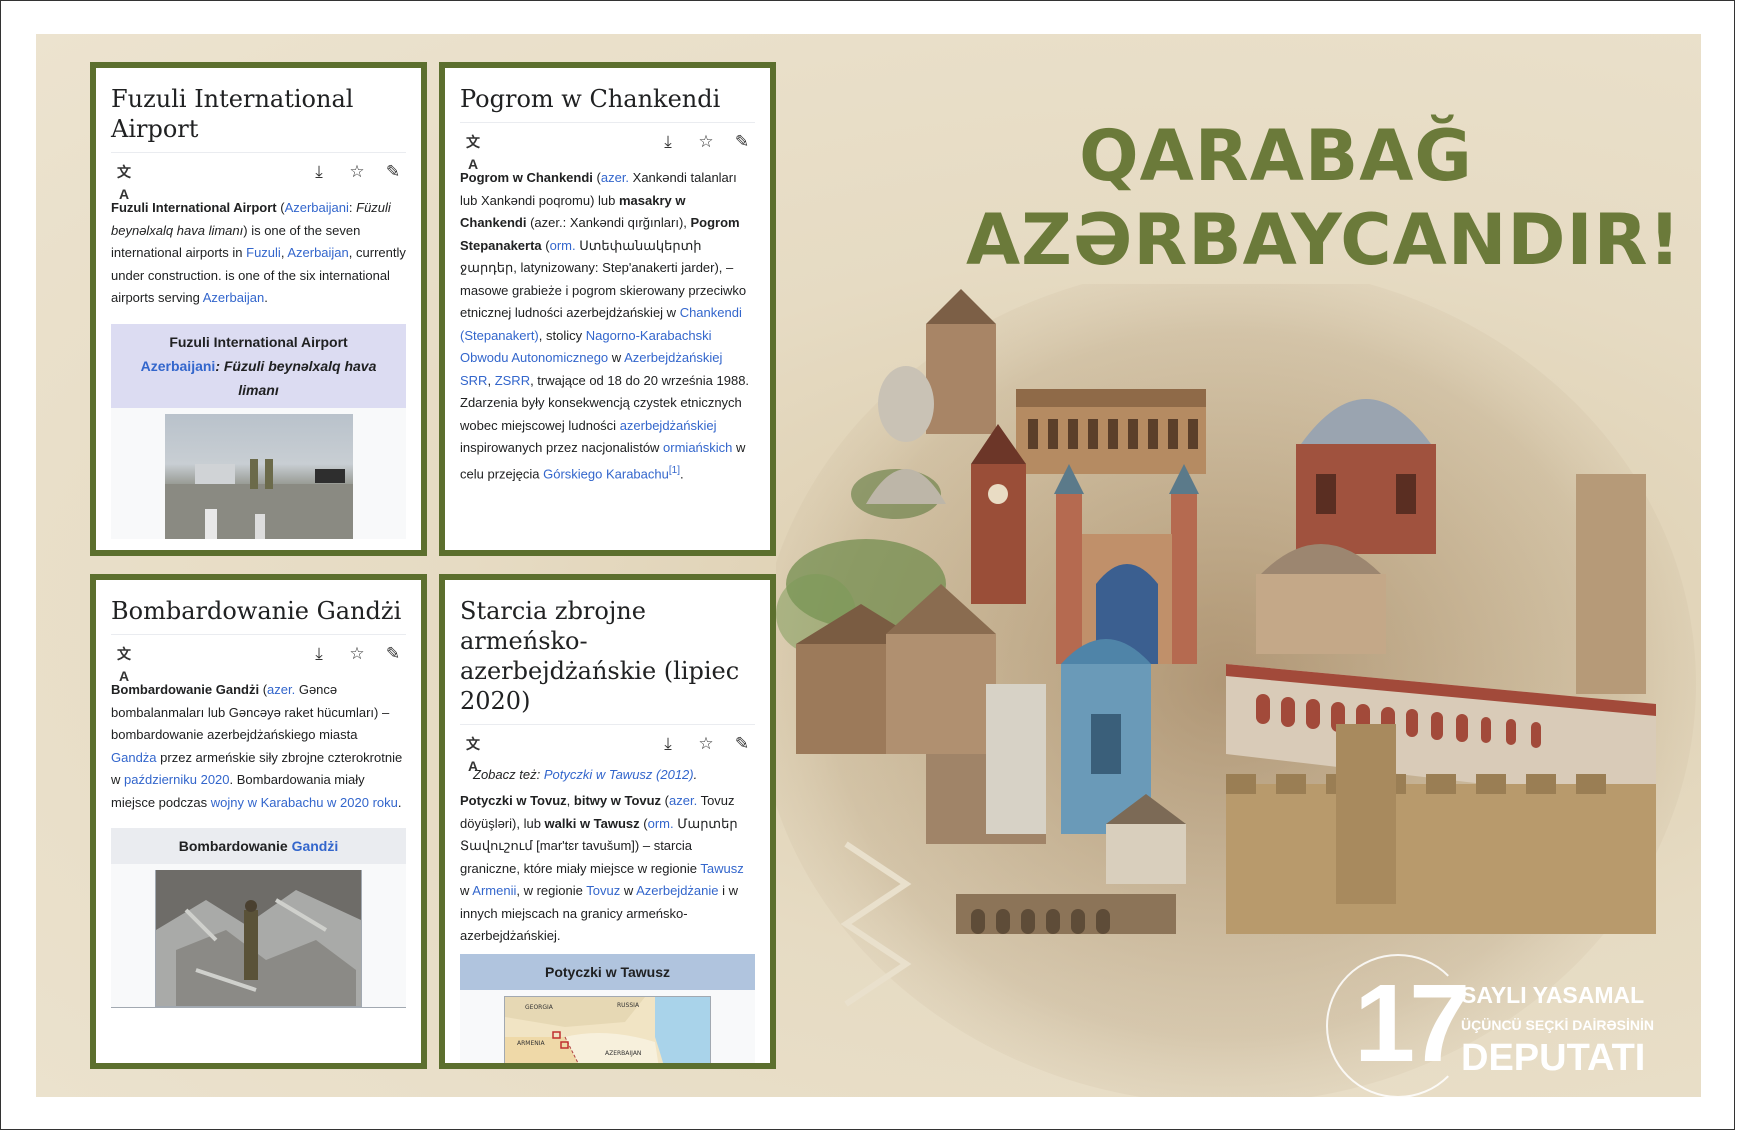 This screenshot has height=1132, width=1737. I want to click on badge-number: 17, so click(1412, 1023).